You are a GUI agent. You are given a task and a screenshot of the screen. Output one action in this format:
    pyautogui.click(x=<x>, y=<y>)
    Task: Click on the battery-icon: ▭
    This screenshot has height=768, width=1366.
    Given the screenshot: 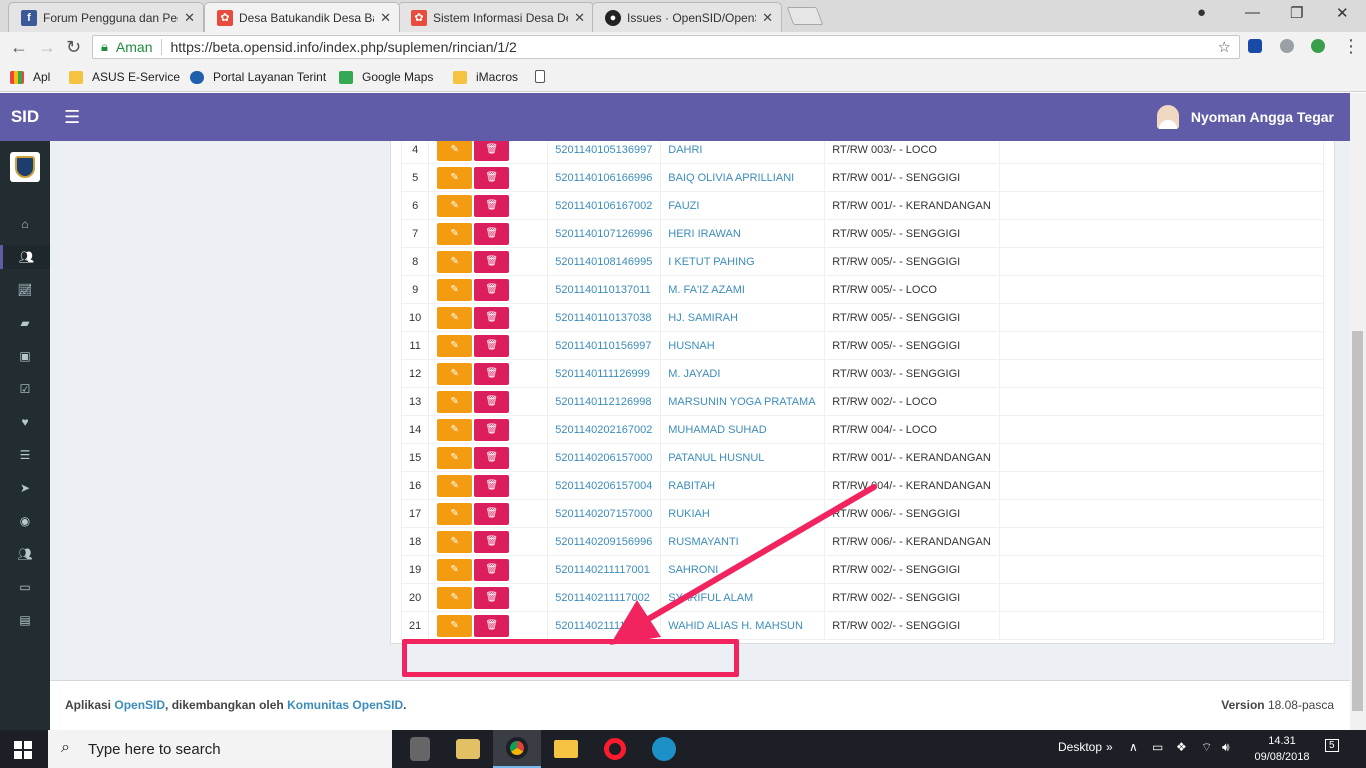 What is the action you would take?
    pyautogui.click(x=1157, y=747)
    